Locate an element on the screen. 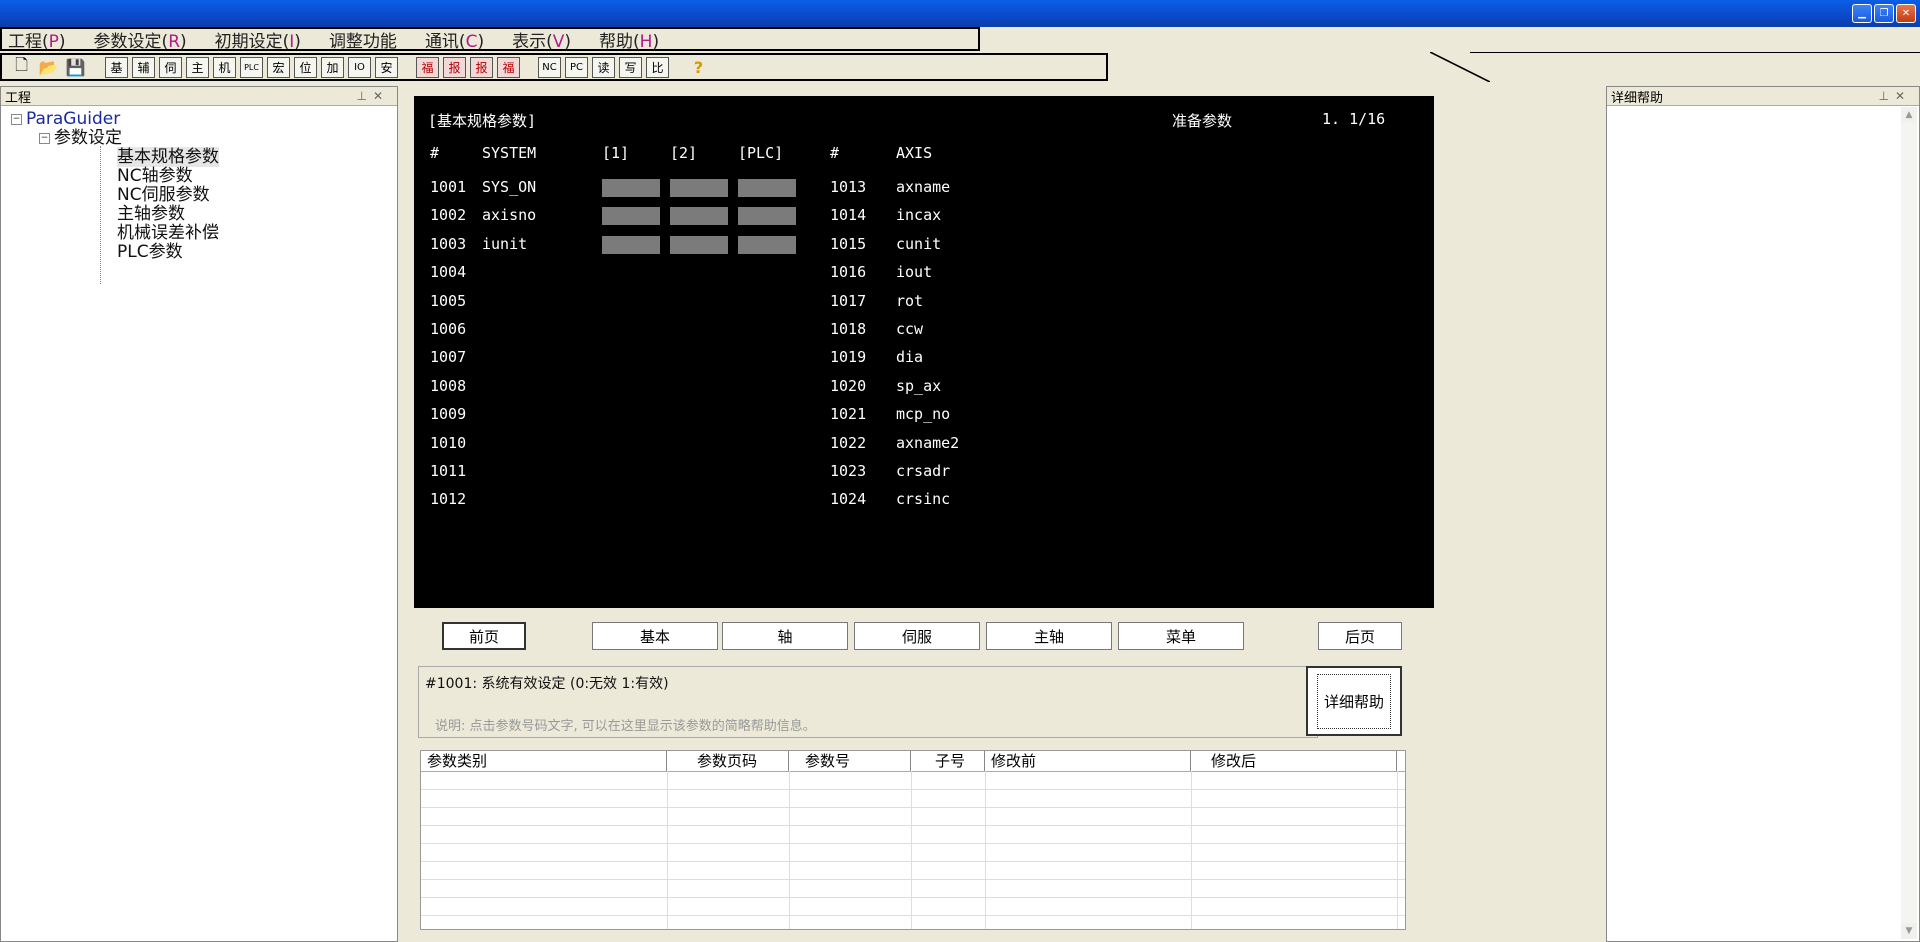  param-name: sp_ax is located at coordinates (919, 385).